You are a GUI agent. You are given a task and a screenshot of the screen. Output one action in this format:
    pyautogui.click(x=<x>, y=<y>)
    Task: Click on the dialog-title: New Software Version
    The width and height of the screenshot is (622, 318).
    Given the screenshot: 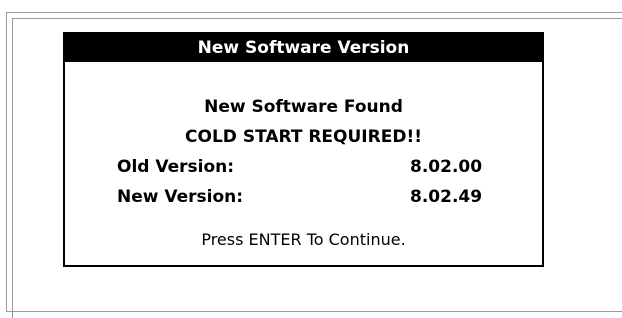 What is the action you would take?
    pyautogui.click(x=303, y=48)
    